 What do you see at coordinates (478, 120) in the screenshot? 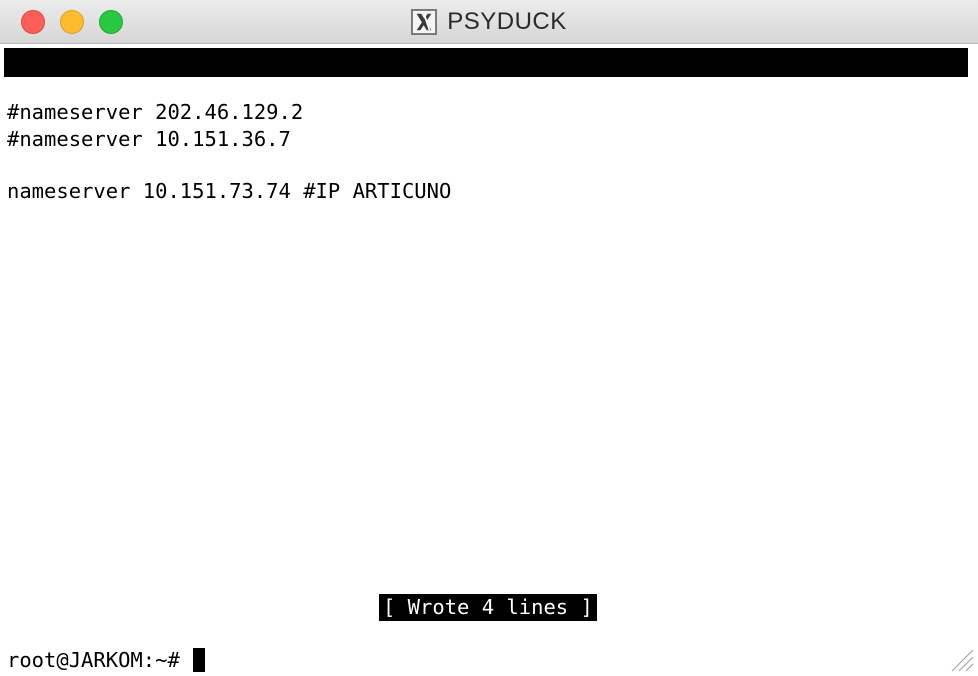
I see `nano-file-name: File: /etc/resolv.conf` at bounding box center [478, 120].